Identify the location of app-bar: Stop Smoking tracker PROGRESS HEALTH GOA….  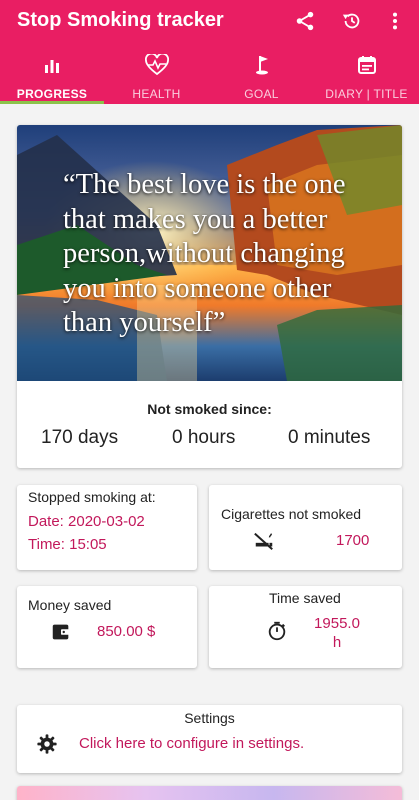
(209, 52).